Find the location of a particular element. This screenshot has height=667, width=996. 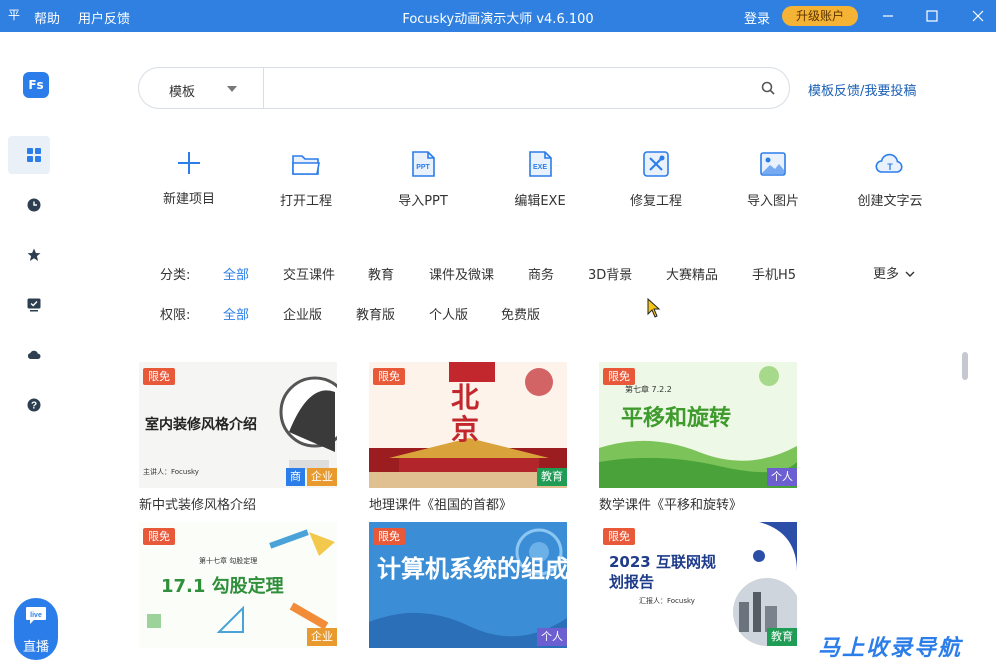

image-icon is located at coordinates (773, 164).